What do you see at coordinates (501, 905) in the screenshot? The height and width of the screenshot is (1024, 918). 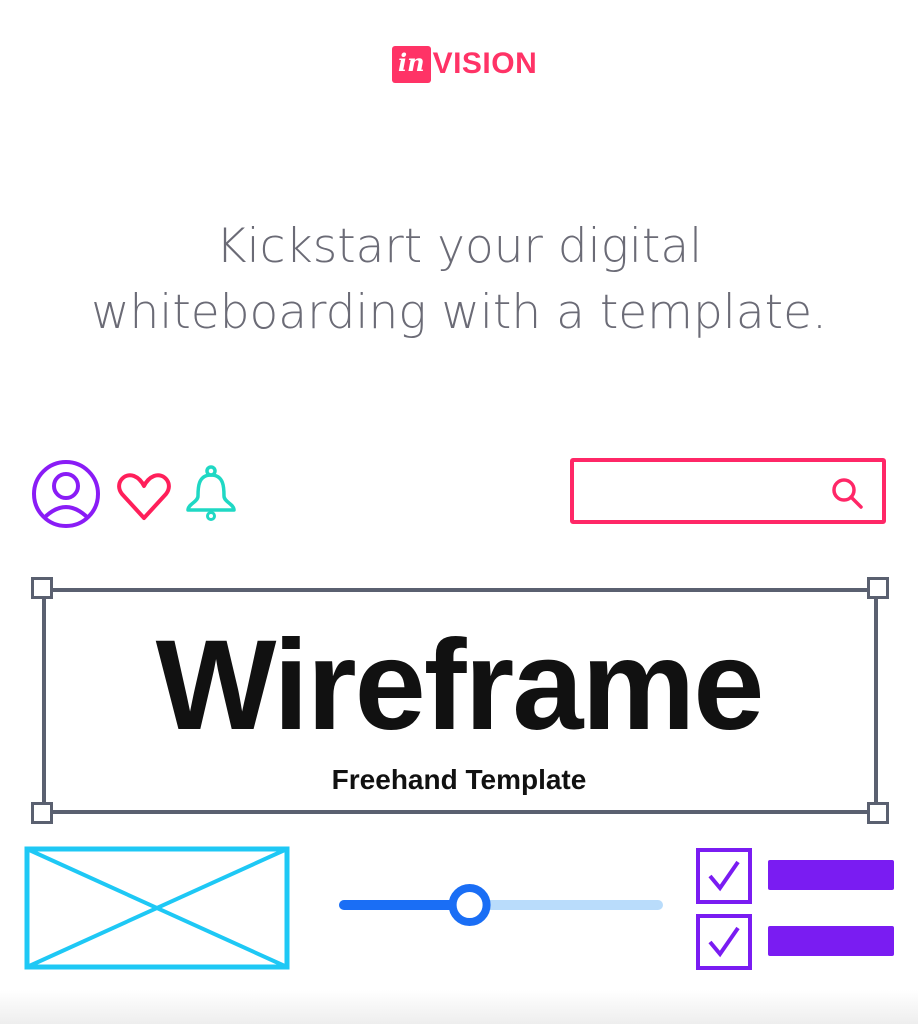 I see `slider` at bounding box center [501, 905].